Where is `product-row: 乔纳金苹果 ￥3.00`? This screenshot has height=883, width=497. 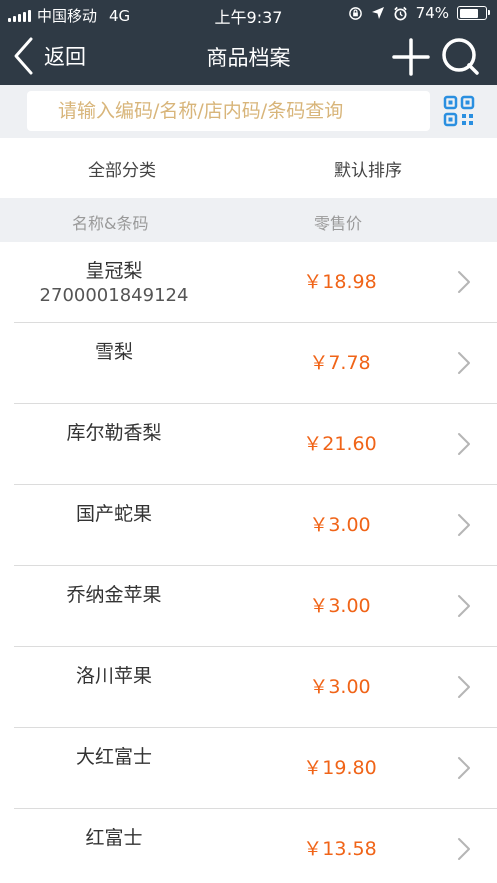 product-row: 乔纳金苹果 ￥3.00 is located at coordinates (255, 606).